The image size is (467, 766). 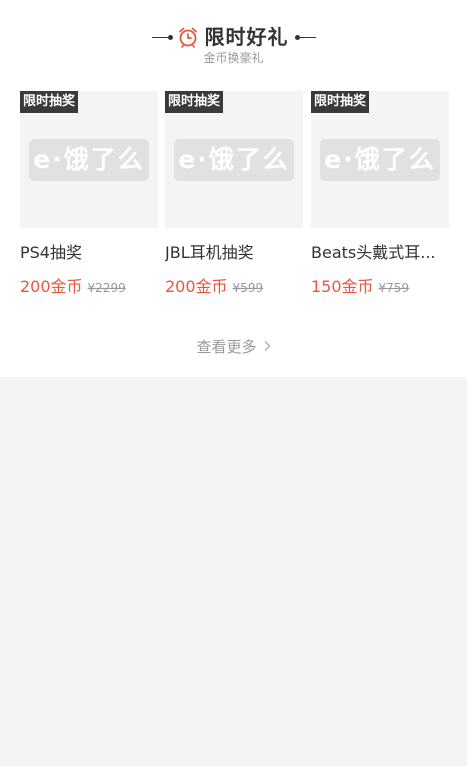 I want to click on title-right-decoration, so click(x=305, y=37).